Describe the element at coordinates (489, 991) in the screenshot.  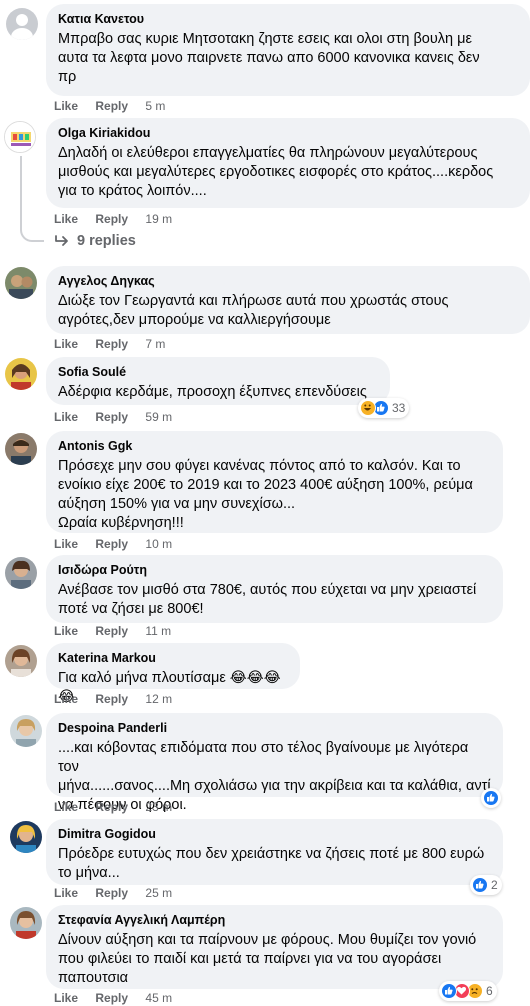
I see `reaction-count: 6` at that location.